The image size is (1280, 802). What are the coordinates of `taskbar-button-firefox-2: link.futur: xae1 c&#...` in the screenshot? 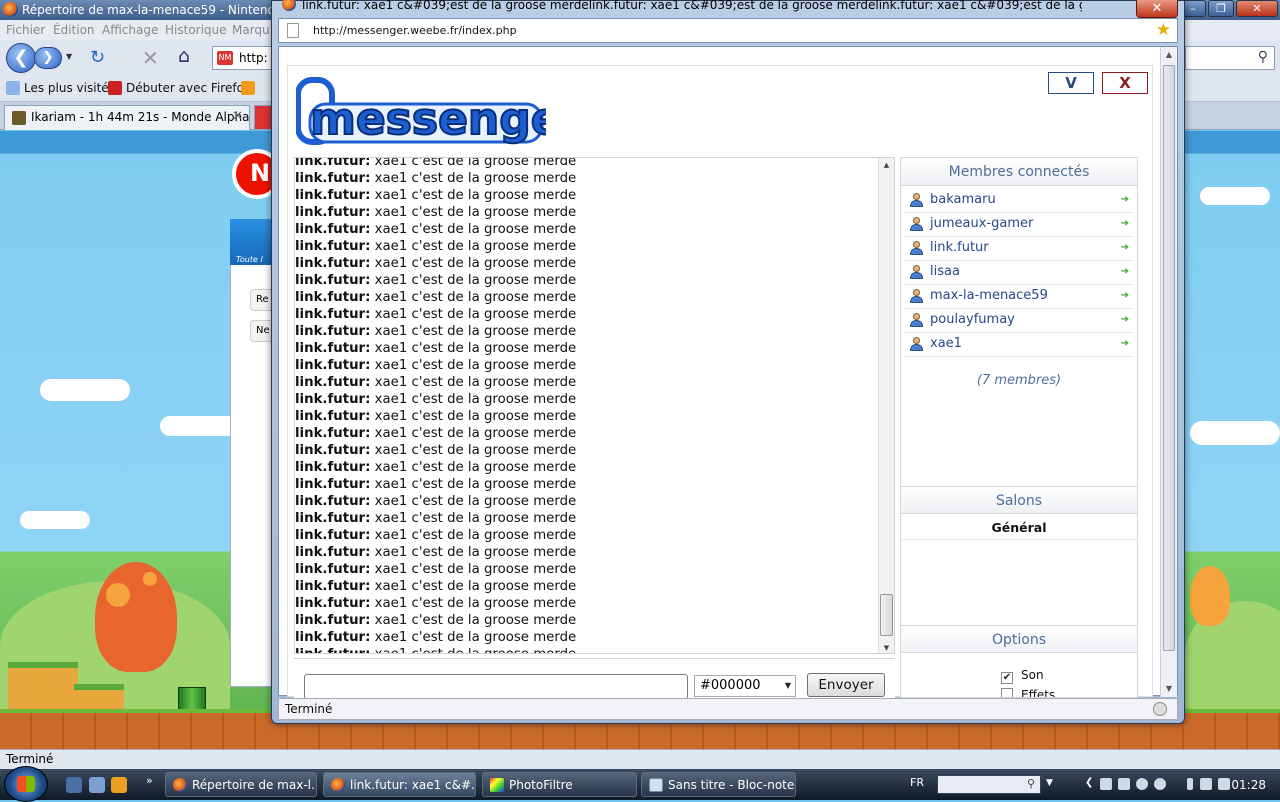 It's located at (399, 784).